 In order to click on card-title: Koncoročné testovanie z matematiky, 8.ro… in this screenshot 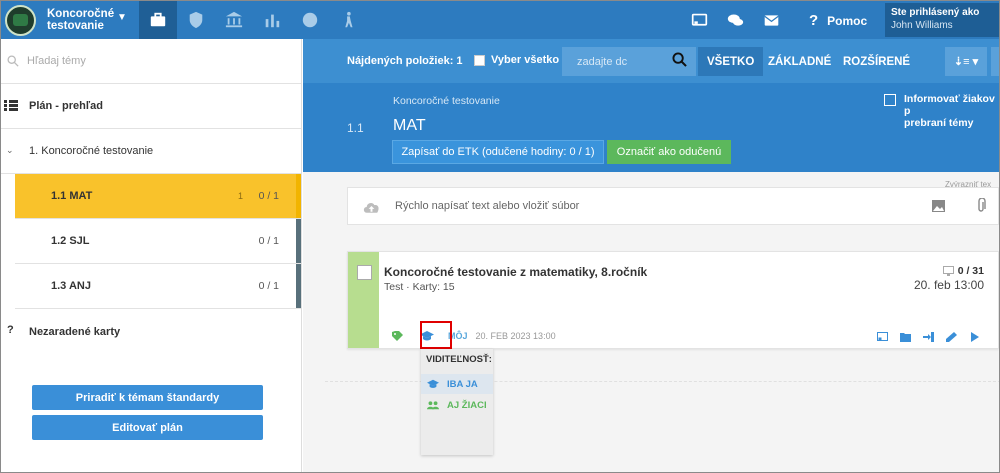, I will do `click(515, 272)`.